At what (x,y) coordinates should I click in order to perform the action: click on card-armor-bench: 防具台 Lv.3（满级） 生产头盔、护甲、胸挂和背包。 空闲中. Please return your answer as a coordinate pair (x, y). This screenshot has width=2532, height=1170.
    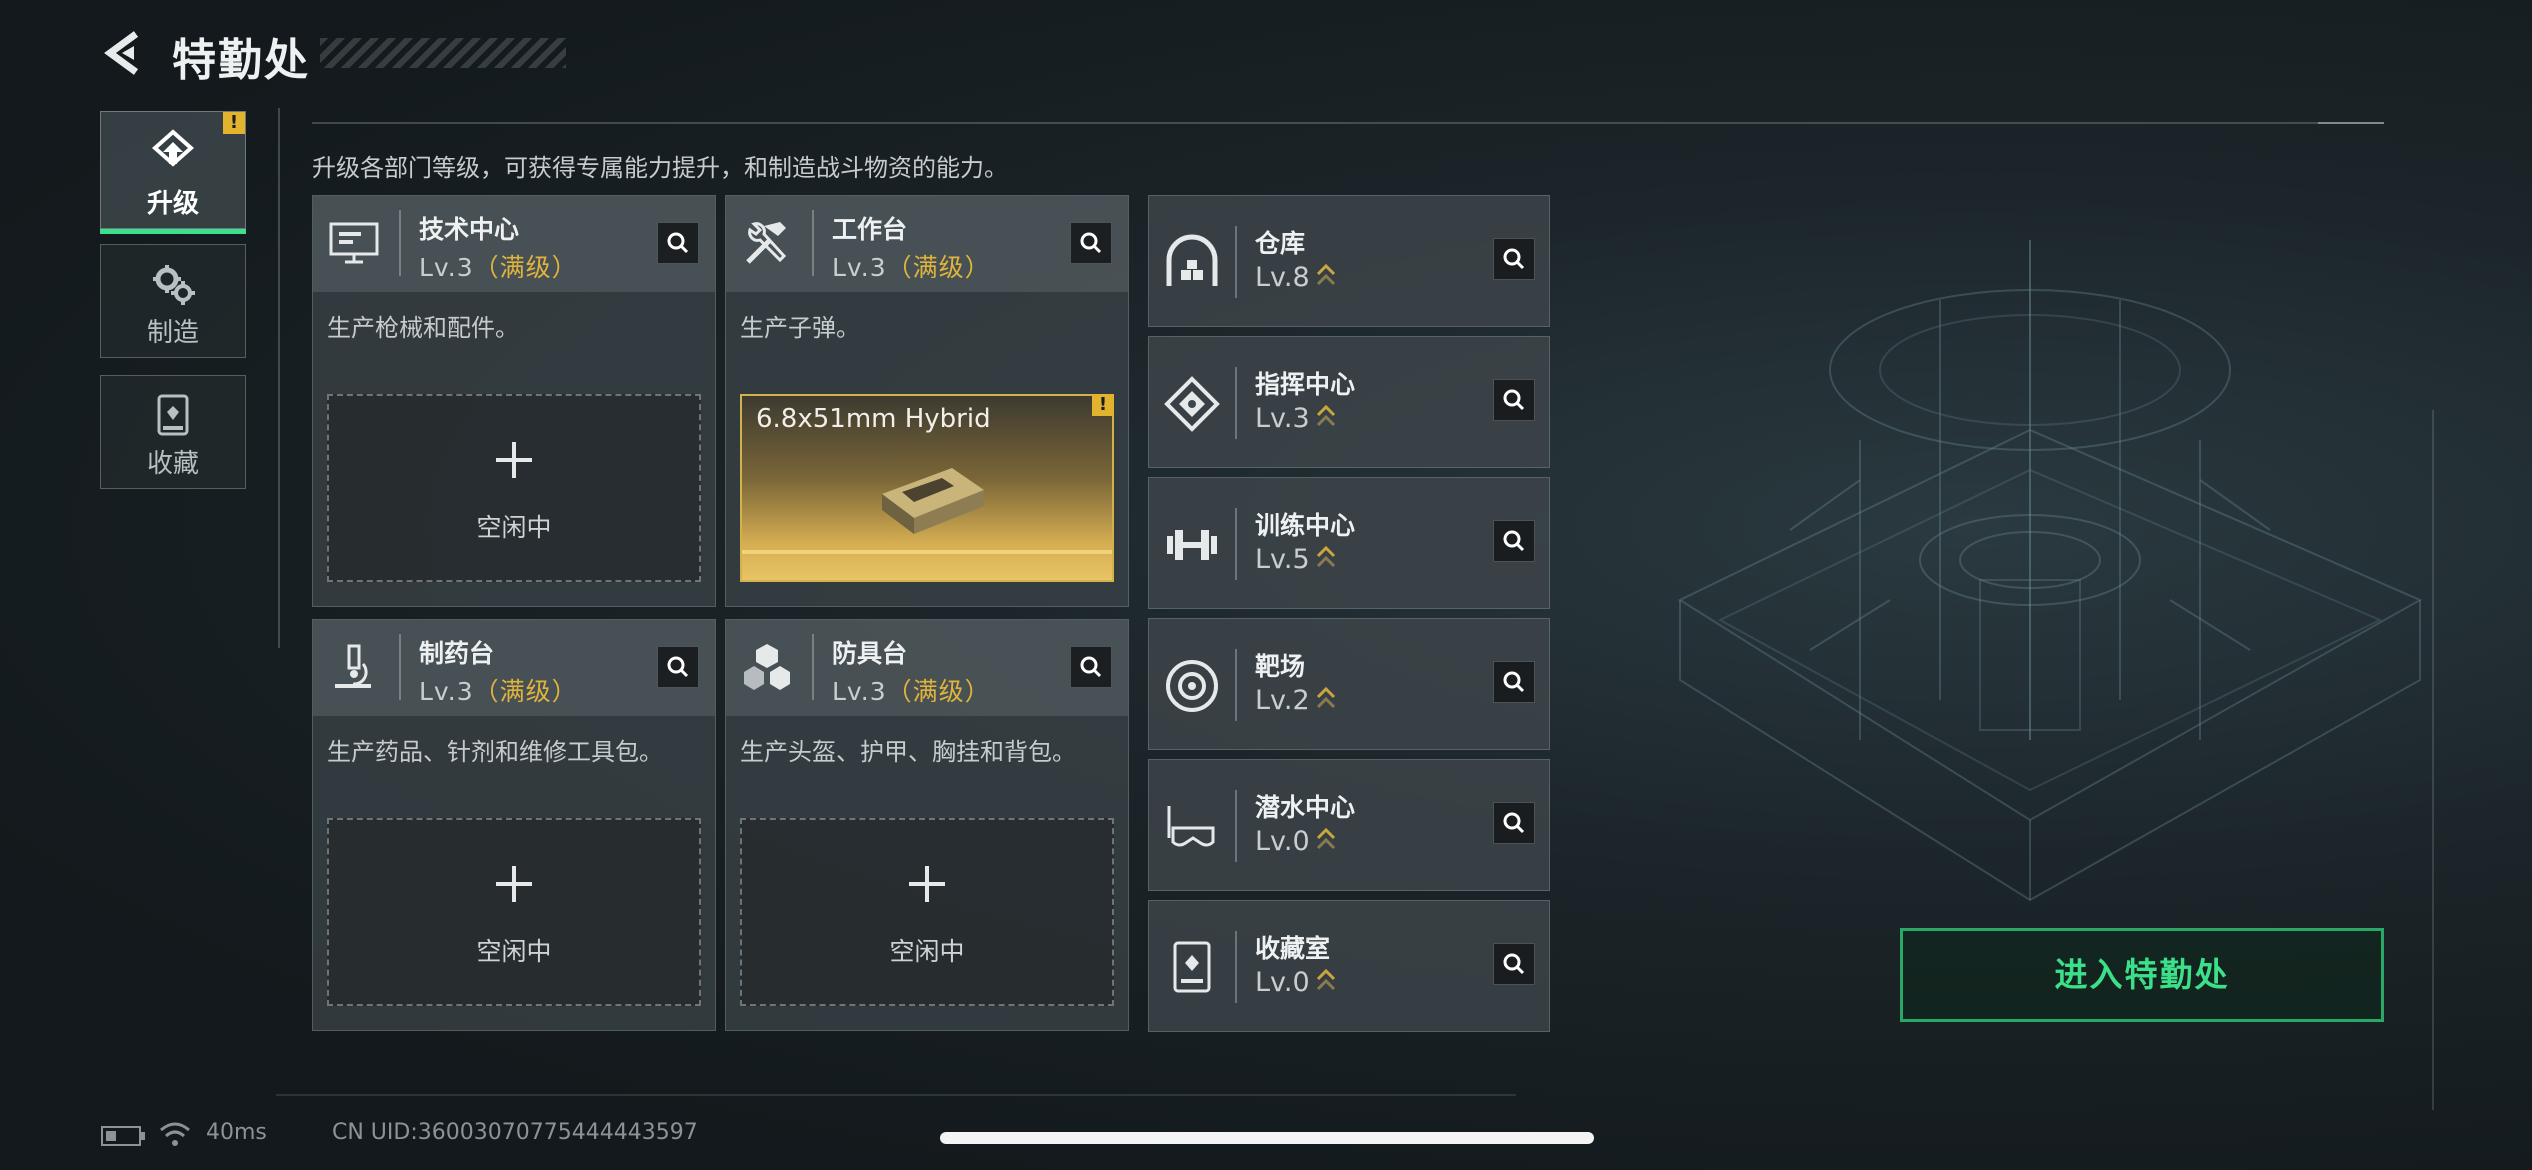
    Looking at the image, I should click on (927, 825).